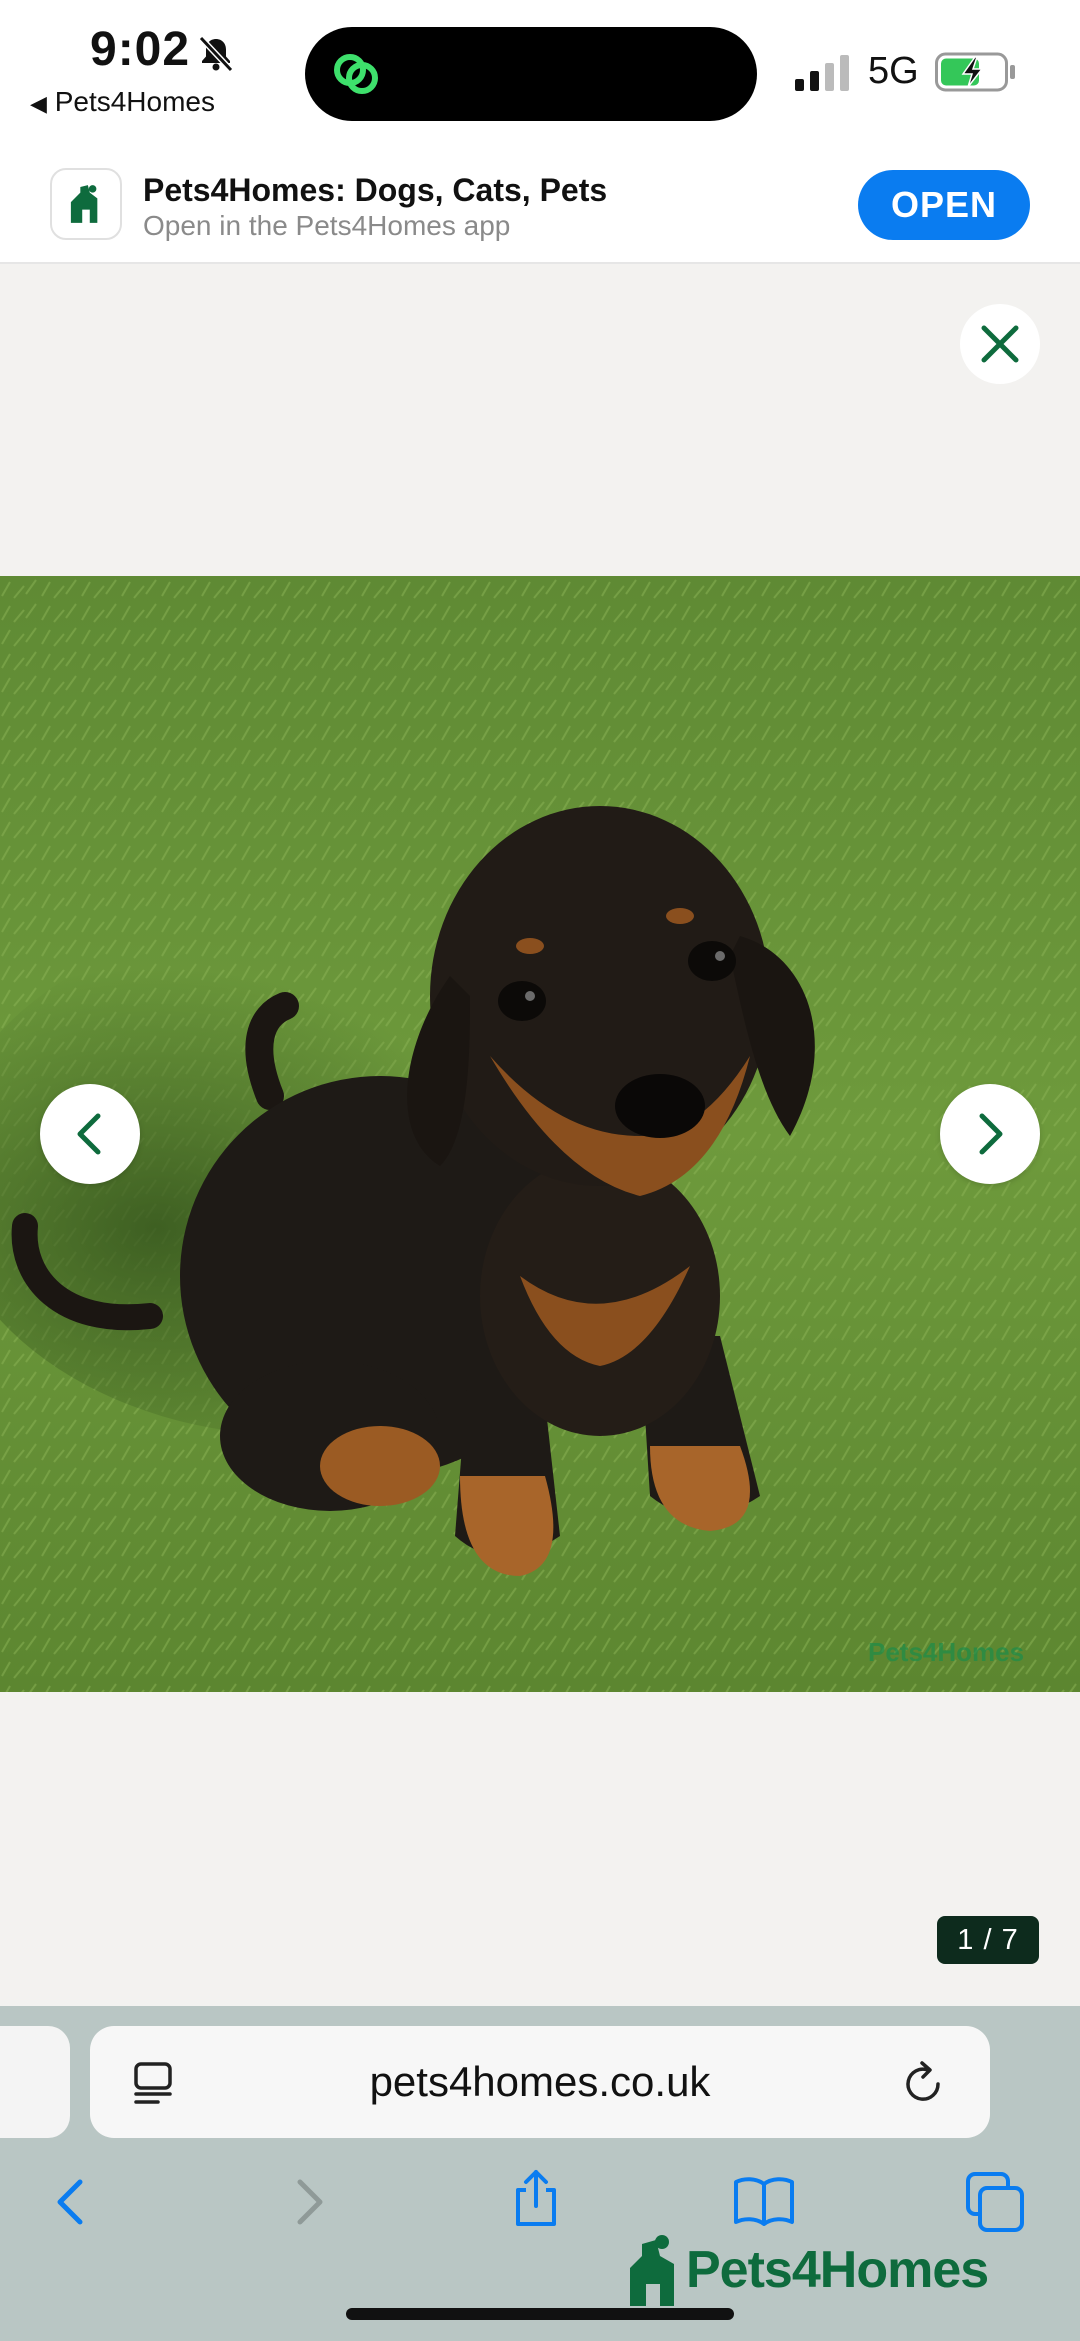 The image size is (1080, 2341). I want to click on bookmarks-icon, so click(764, 2202).